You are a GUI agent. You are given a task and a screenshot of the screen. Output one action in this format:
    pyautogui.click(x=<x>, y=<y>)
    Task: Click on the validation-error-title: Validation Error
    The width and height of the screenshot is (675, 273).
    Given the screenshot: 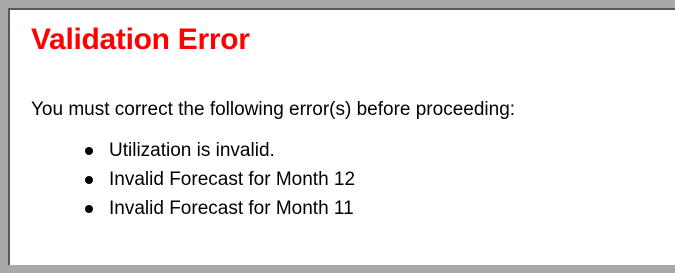 What is the action you would take?
    pyautogui.click(x=140, y=39)
    